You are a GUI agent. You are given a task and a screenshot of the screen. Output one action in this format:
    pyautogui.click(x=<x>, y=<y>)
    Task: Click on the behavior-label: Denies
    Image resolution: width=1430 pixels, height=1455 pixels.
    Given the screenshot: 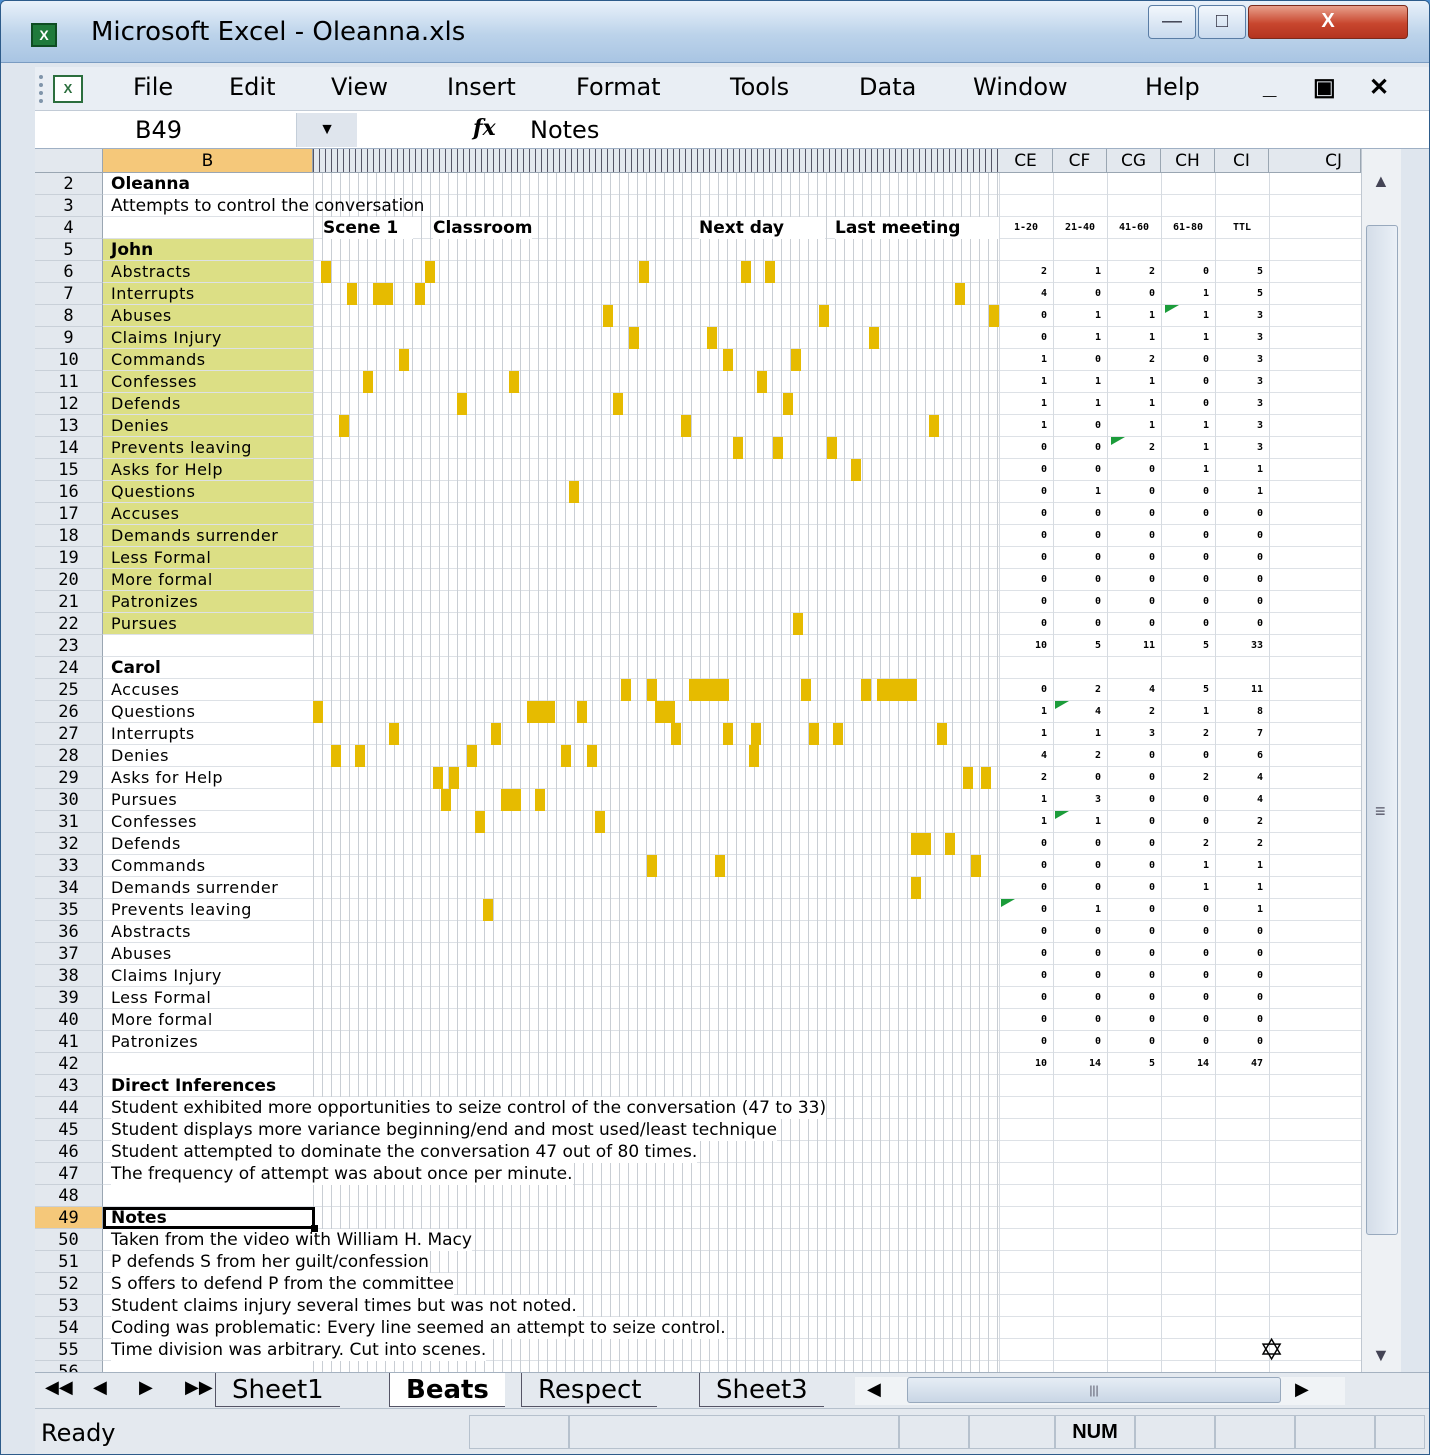 What is the action you would take?
    pyautogui.click(x=140, y=756)
    